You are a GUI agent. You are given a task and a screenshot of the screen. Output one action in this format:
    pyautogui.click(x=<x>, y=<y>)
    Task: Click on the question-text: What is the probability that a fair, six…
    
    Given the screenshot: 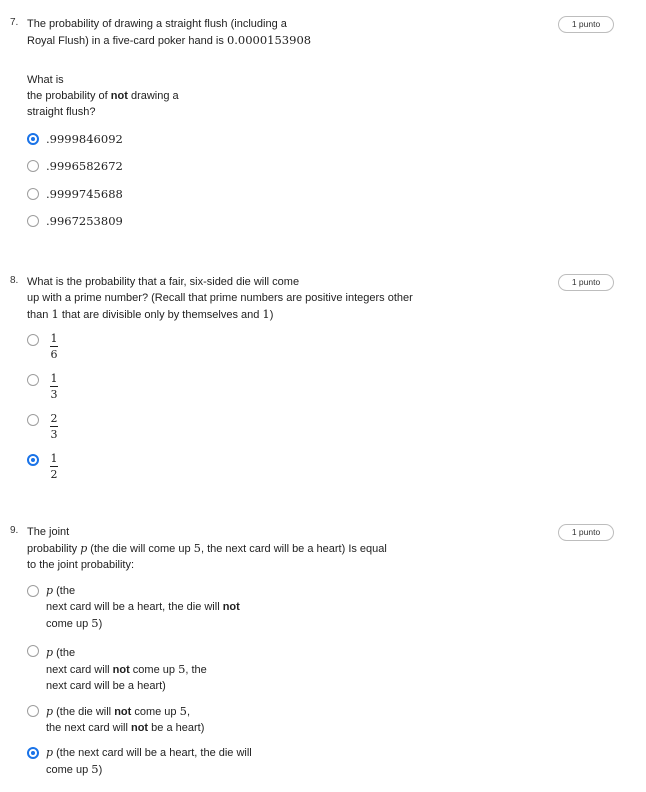 What is the action you would take?
    pyautogui.click(x=220, y=298)
    